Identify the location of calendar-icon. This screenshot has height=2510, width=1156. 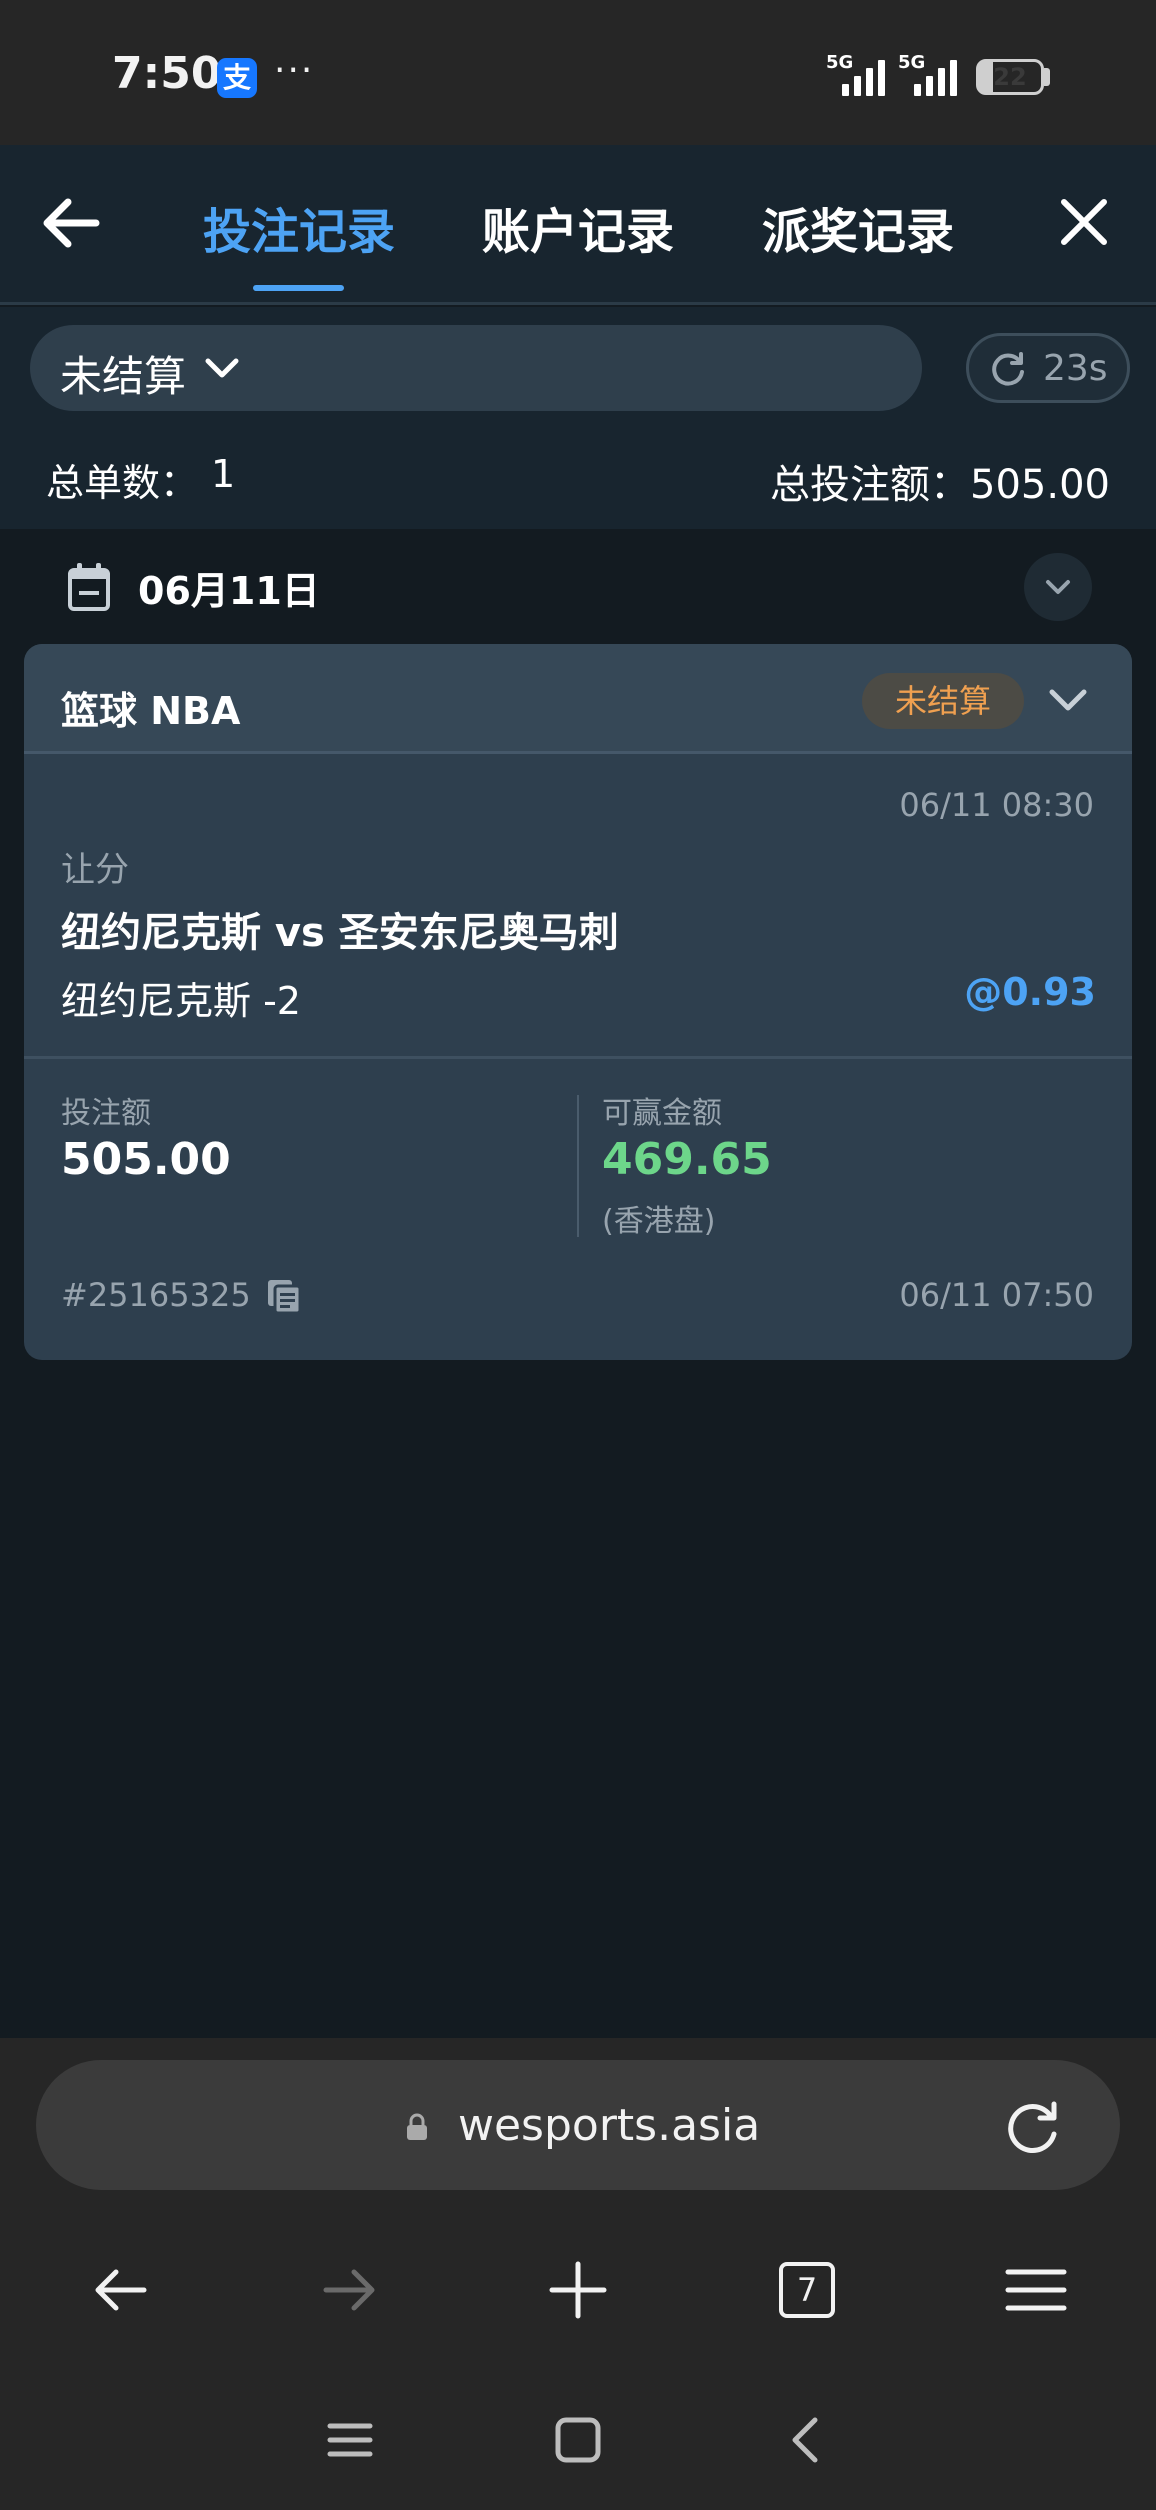
(89, 587).